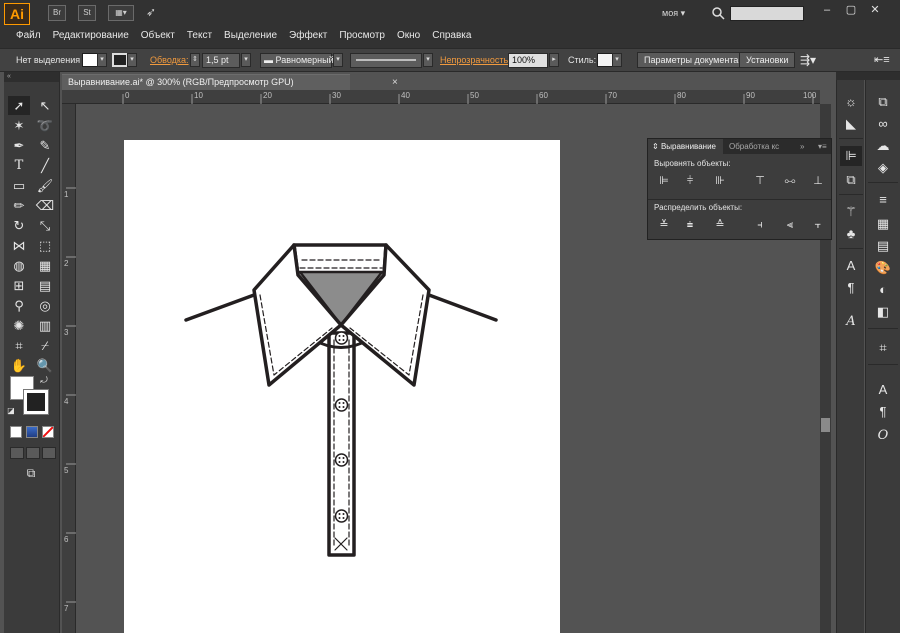 Image resolution: width=900 pixels, height=633 pixels. What do you see at coordinates (31, 473) in the screenshot?
I see `screen-mode-icon: ⧉` at bounding box center [31, 473].